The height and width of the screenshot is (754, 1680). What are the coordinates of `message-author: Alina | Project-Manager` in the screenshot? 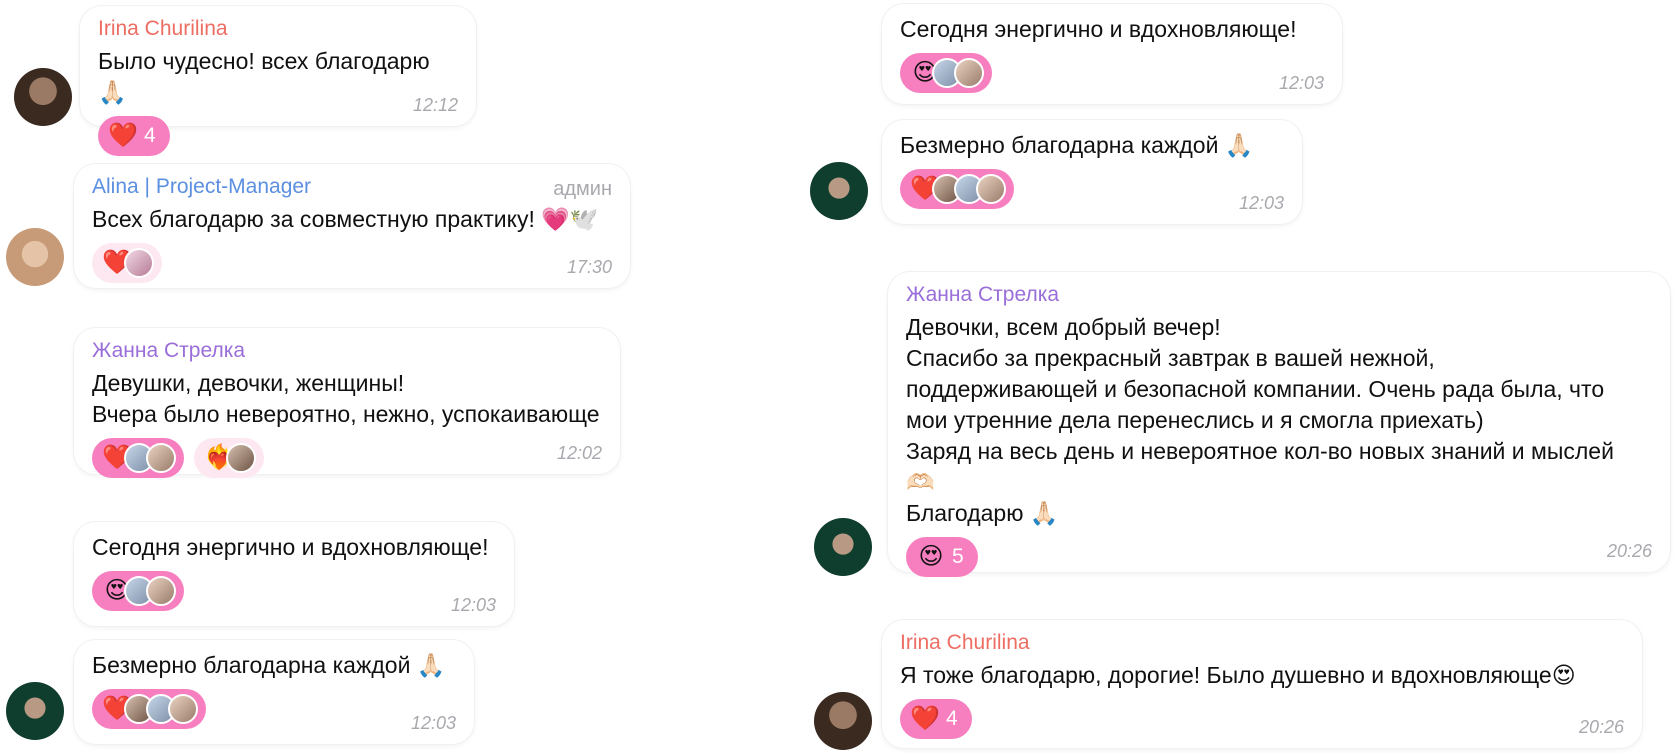 It's located at (352, 187).